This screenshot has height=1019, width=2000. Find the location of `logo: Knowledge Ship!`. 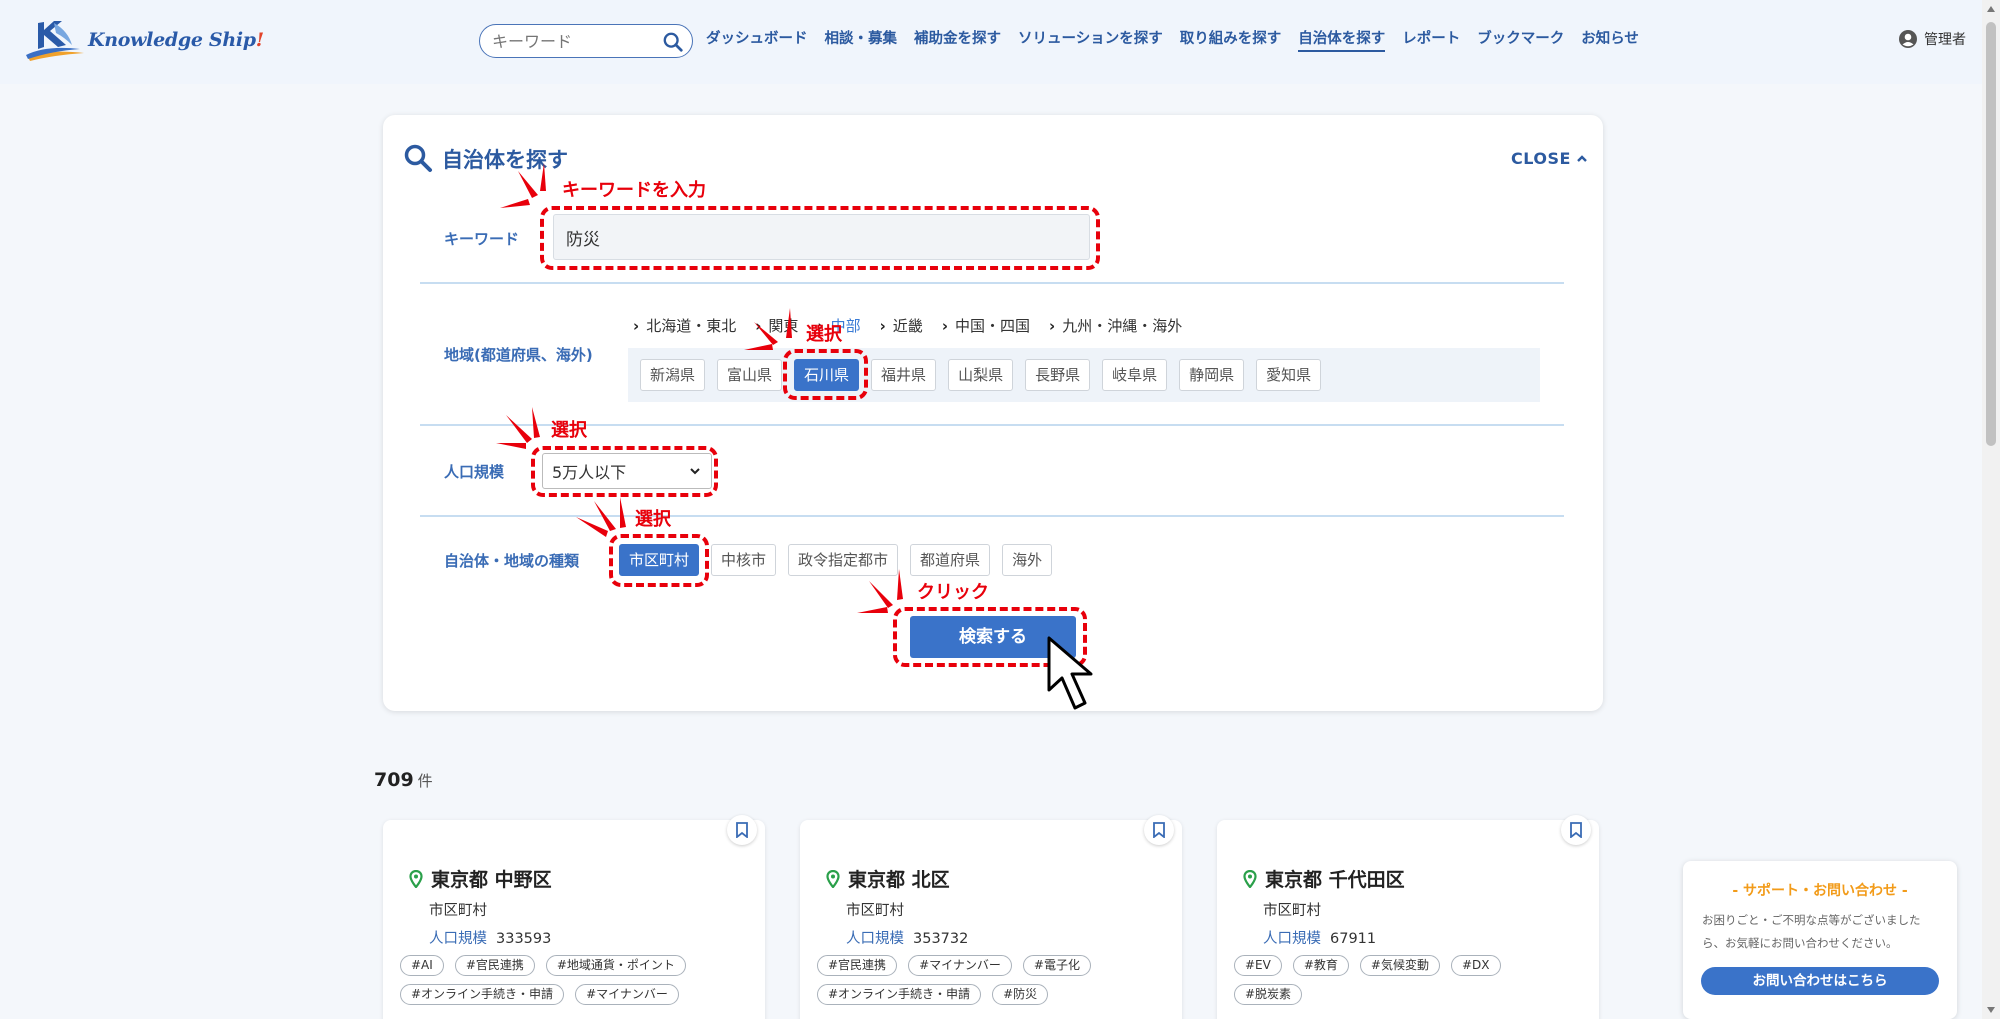

logo: Knowledge Ship! is located at coordinates (144, 40).